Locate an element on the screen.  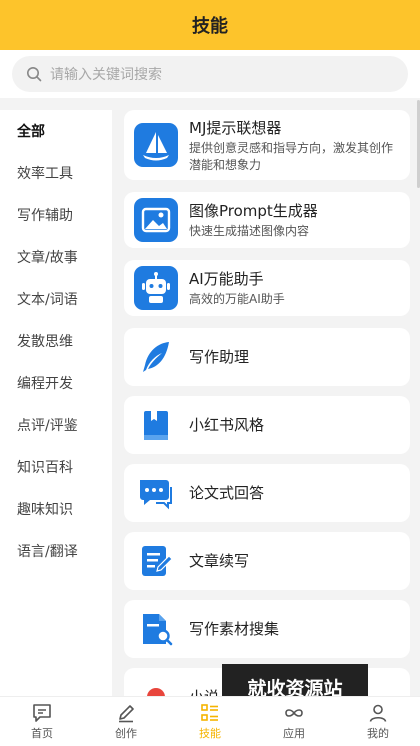
infinity-icon is located at coordinates (294, 713).